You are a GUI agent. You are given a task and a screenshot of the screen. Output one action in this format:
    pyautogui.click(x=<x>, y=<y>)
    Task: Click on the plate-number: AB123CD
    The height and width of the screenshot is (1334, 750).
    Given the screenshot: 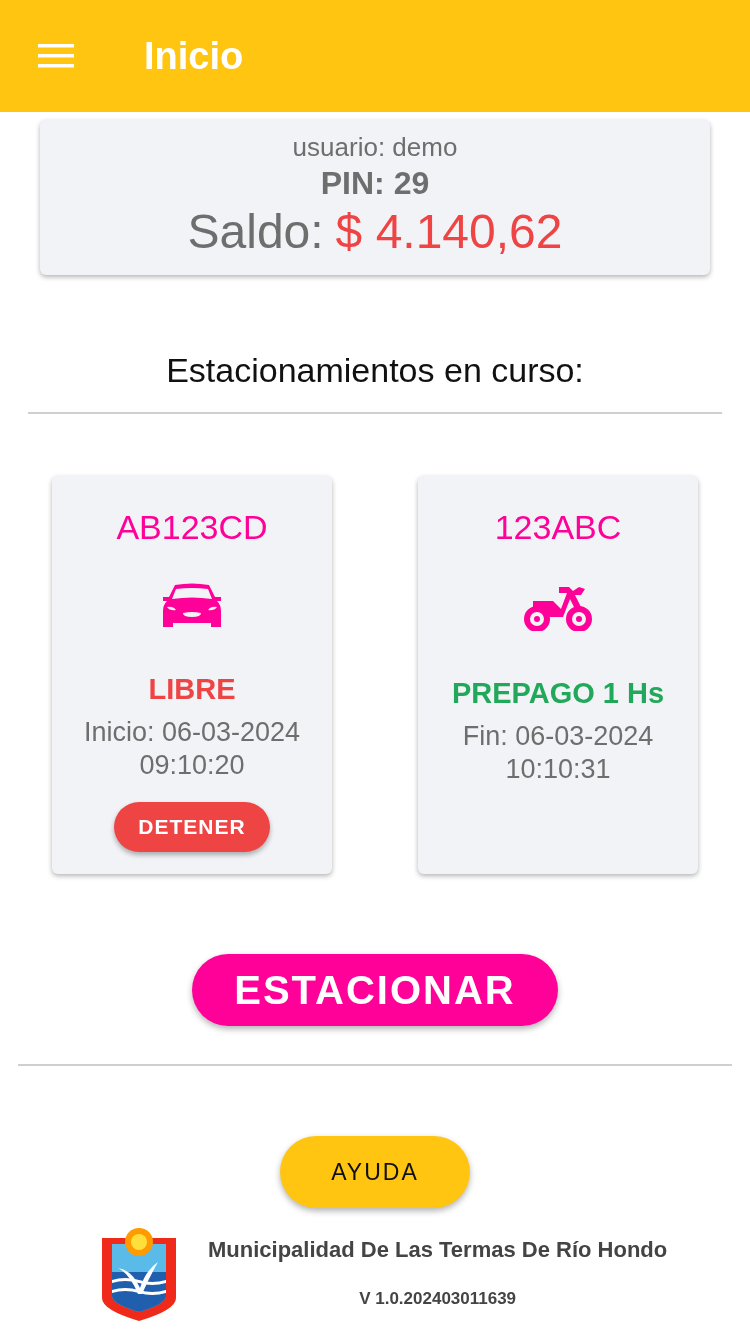 What is the action you would take?
    pyautogui.click(x=192, y=527)
    